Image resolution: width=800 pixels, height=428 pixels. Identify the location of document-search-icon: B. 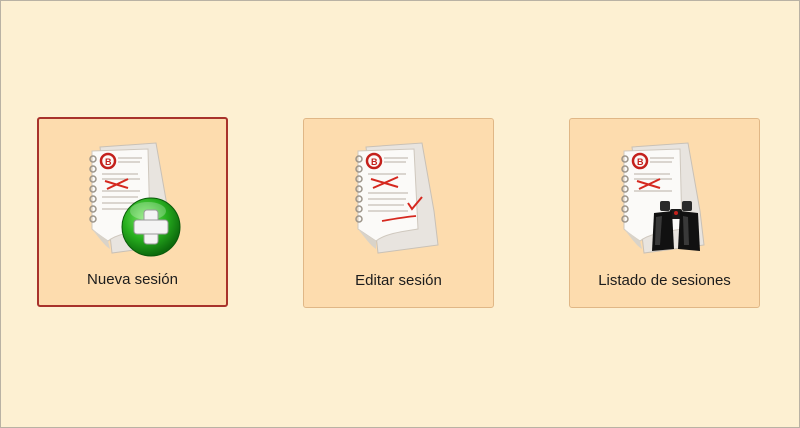
(662, 198).